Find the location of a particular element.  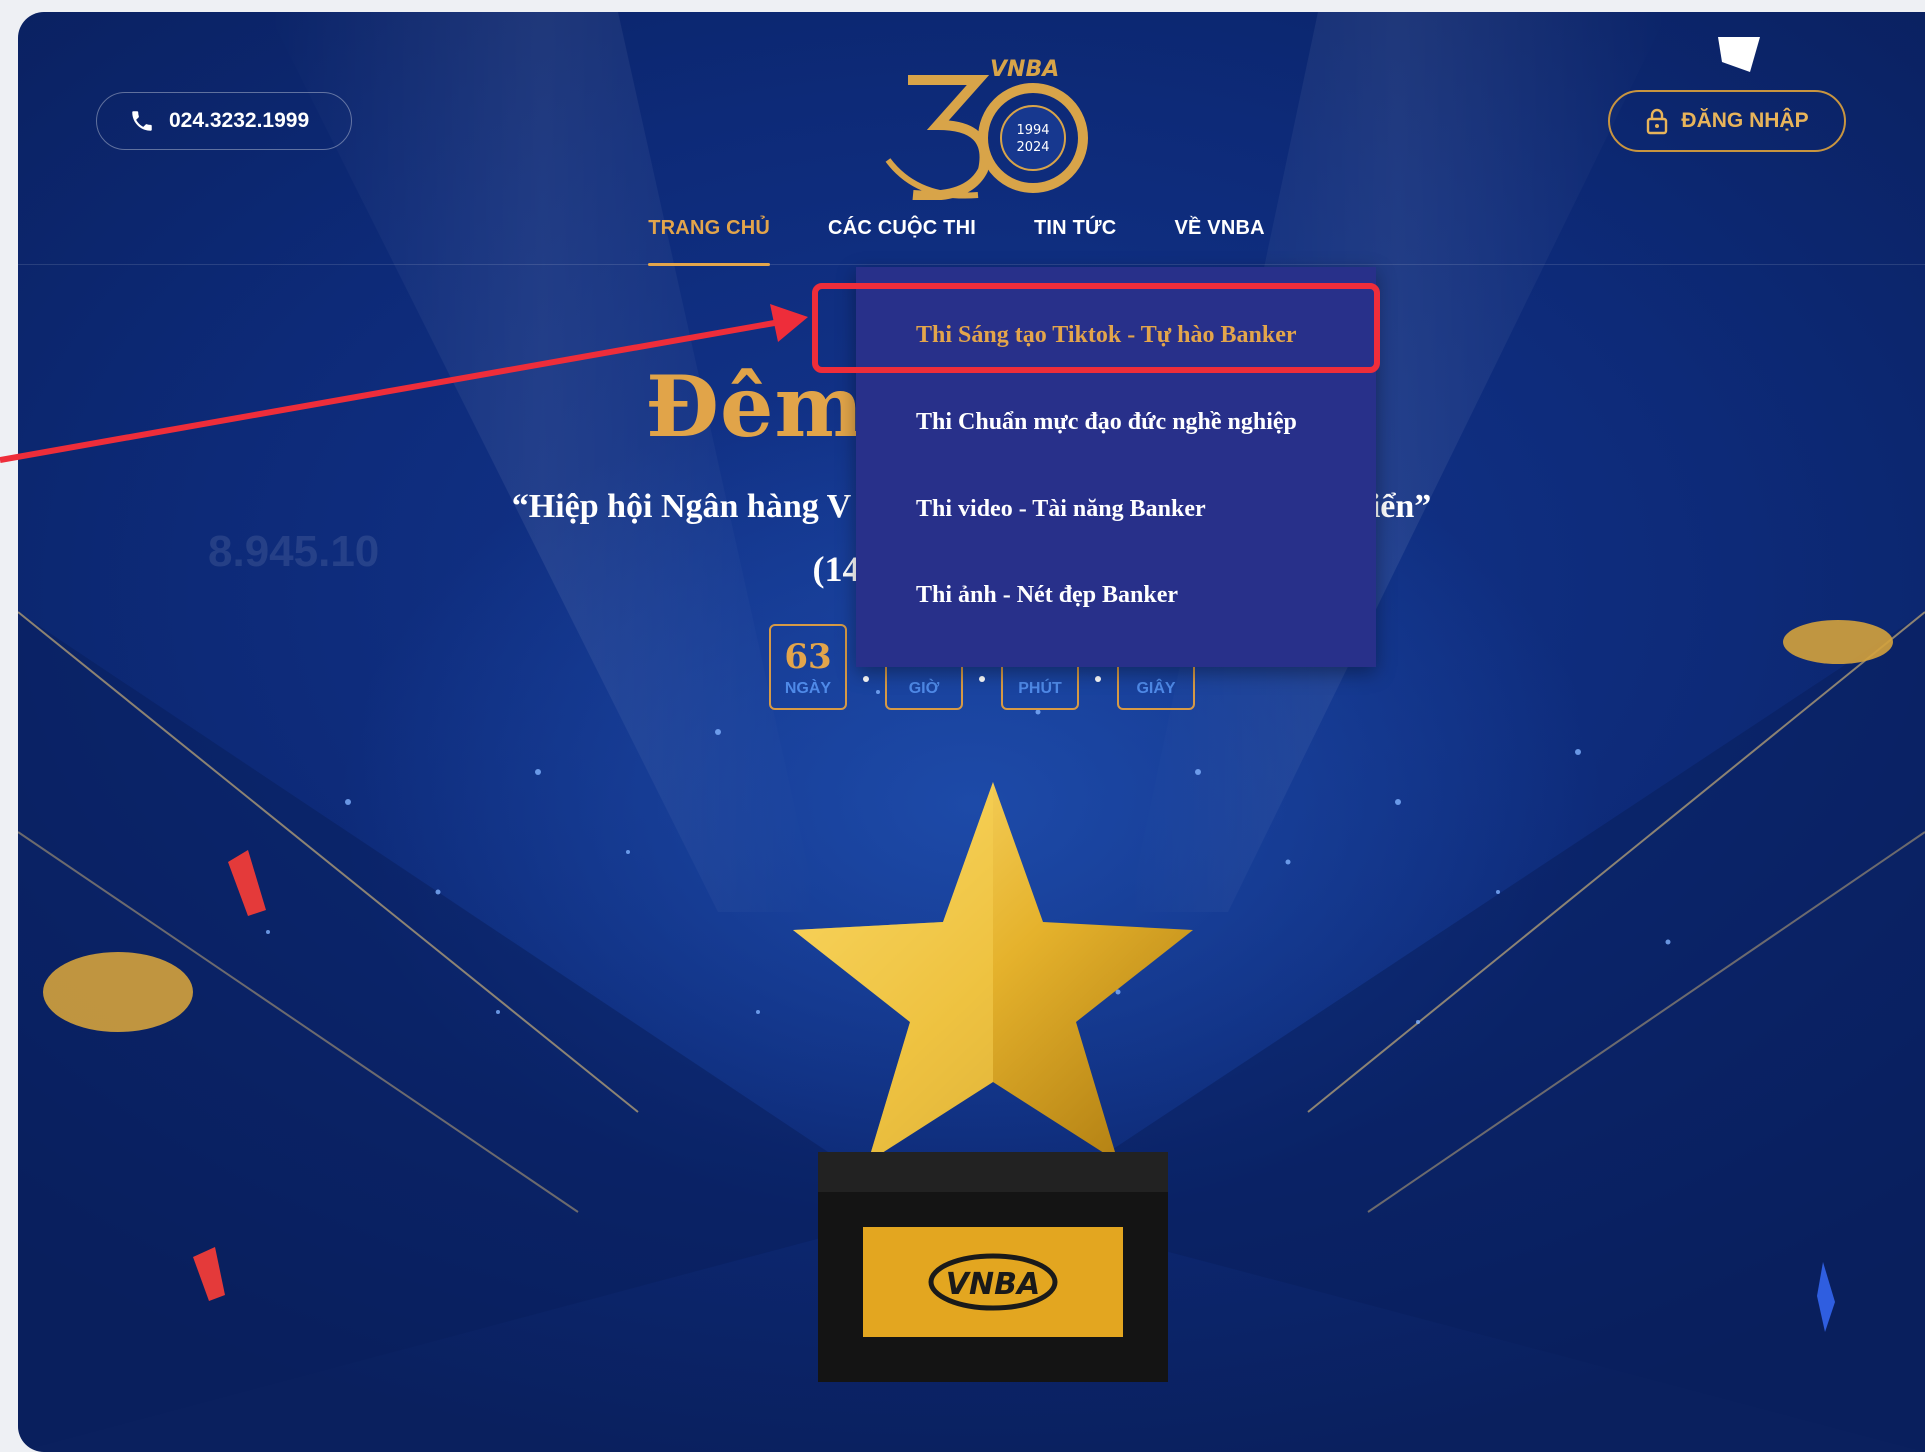

login-button: ĐĂNG NHẬP is located at coordinates (1727, 121).